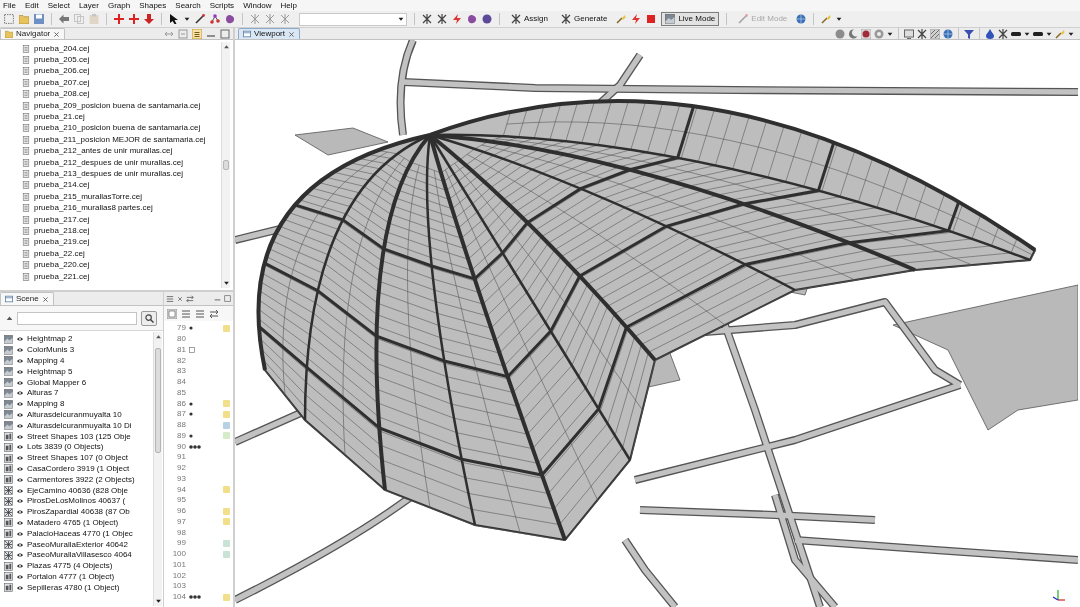 The width and height of the screenshot is (1080, 607). What do you see at coordinates (62, 276) in the screenshot?
I see `tree-entry: prueba_221.cej` at bounding box center [62, 276].